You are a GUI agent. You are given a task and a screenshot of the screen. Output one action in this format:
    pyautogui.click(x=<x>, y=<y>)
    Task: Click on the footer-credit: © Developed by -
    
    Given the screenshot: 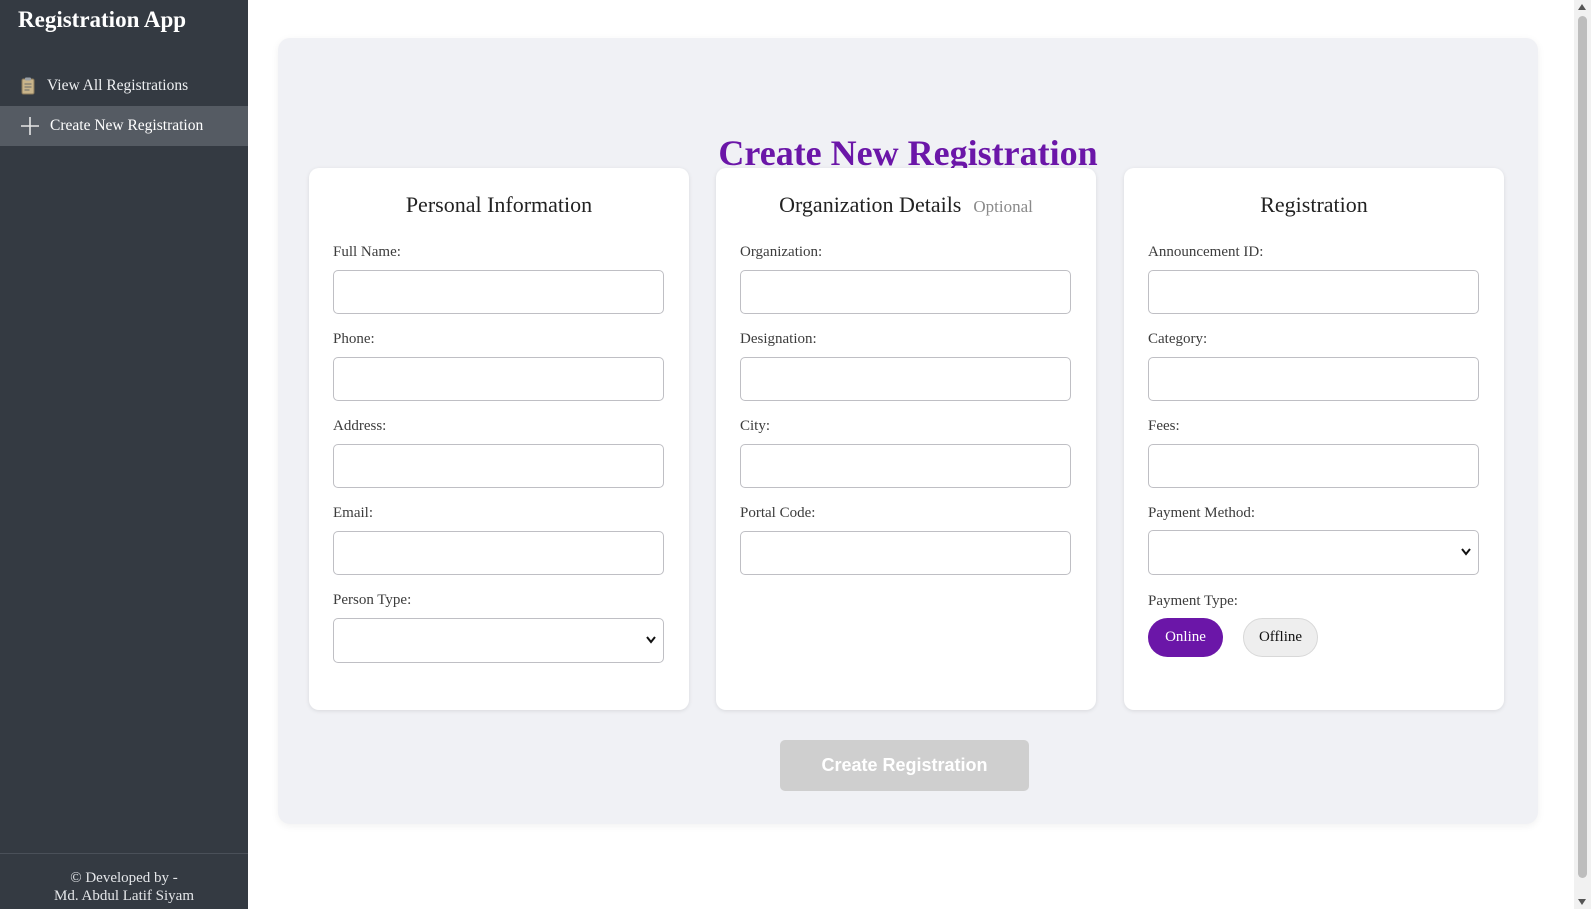 What is the action you would take?
    pyautogui.click(x=124, y=878)
    